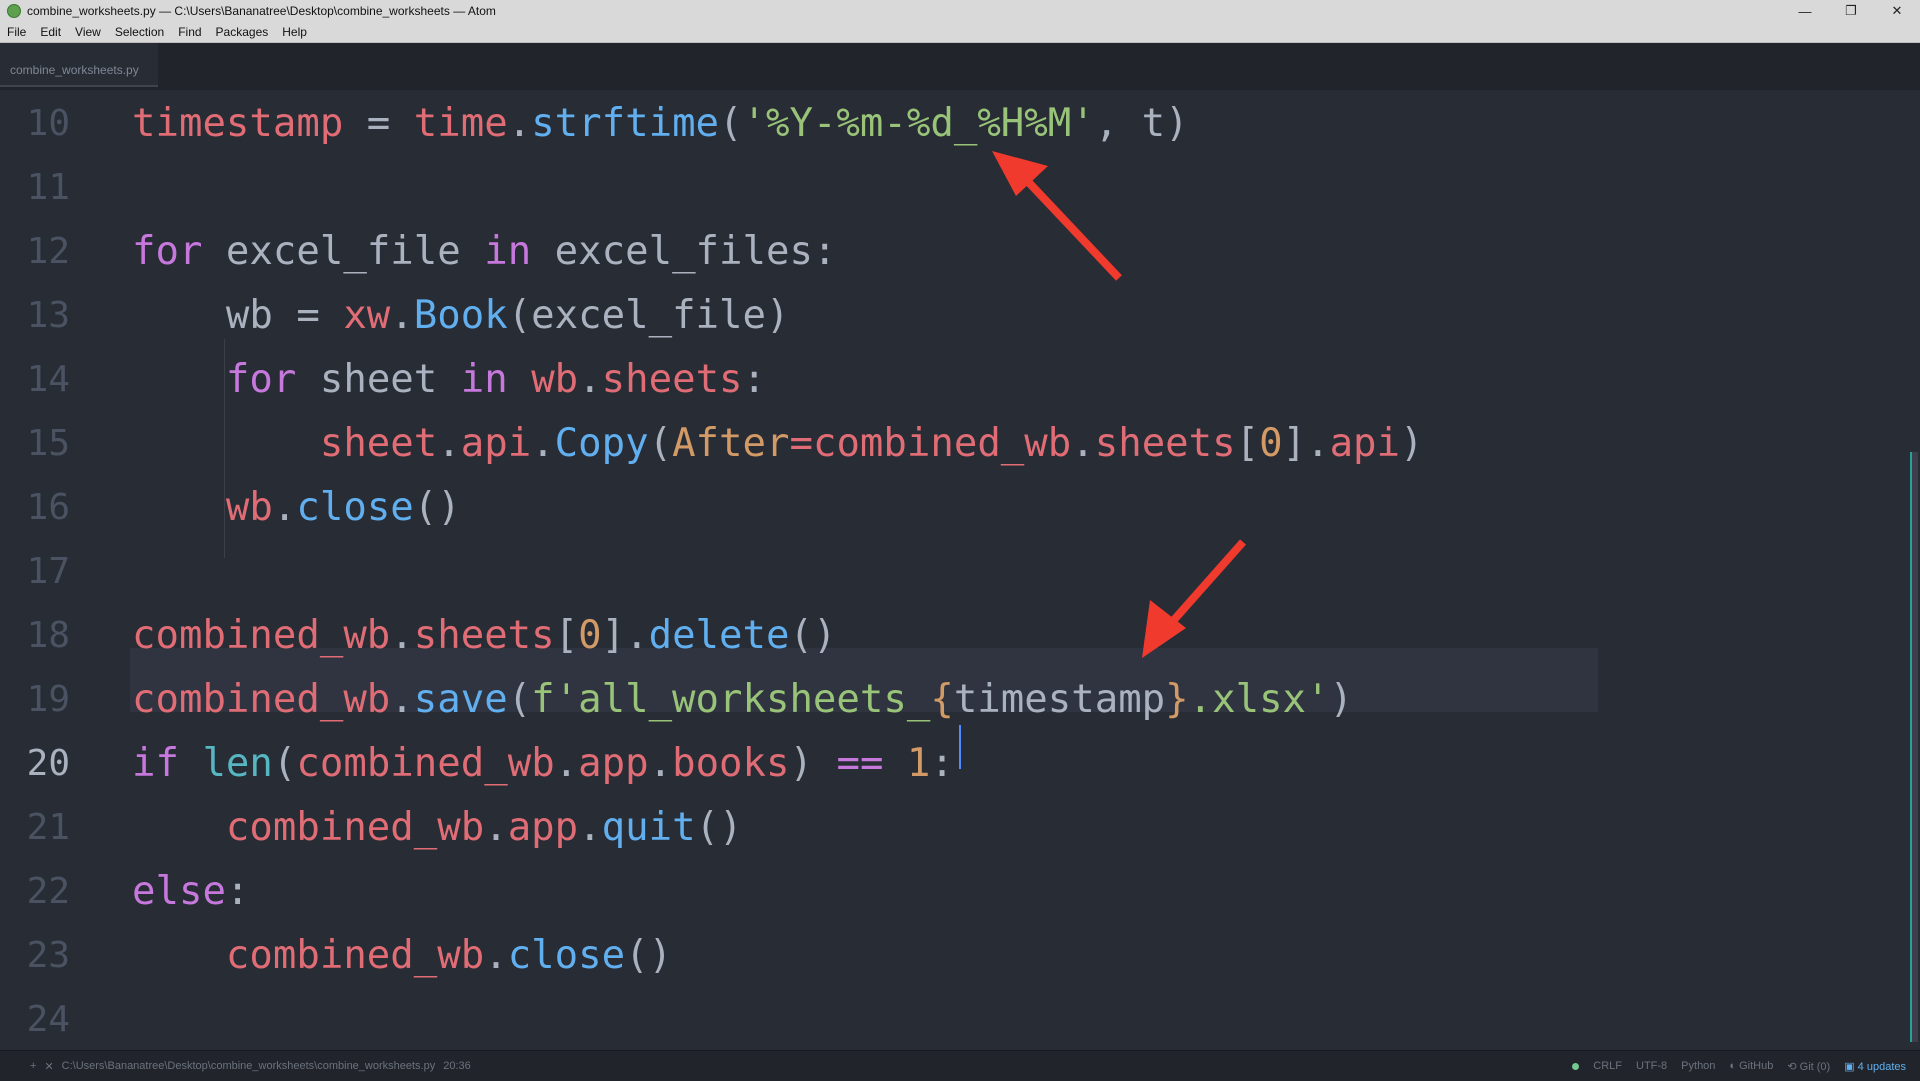 The image size is (1920, 1081). I want to click on code-token: Book, so click(460, 315).